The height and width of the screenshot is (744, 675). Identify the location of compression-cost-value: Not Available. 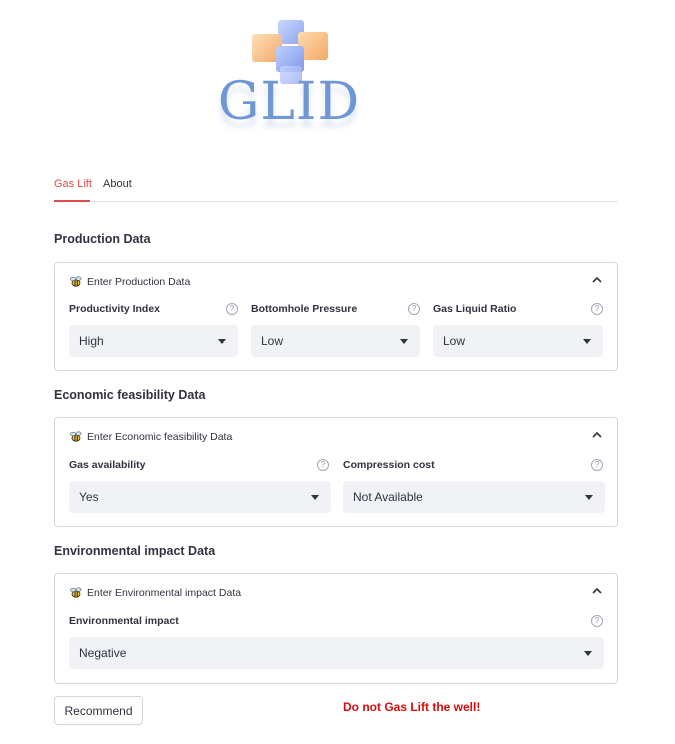
(388, 497).